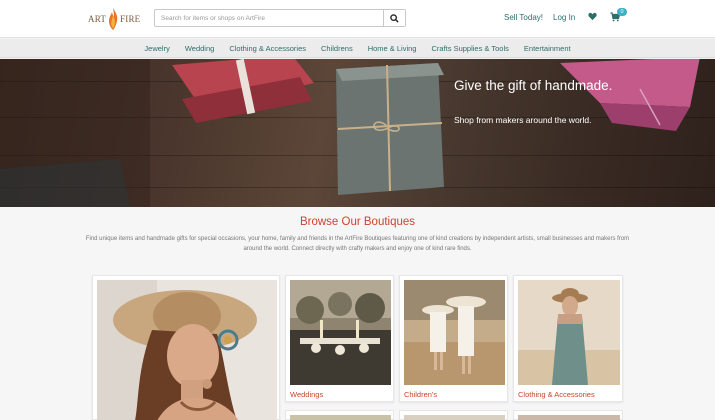  Describe the element at coordinates (556, 394) in the screenshot. I see `card-label-clothing-accessories: Clothing & Accessories` at that location.